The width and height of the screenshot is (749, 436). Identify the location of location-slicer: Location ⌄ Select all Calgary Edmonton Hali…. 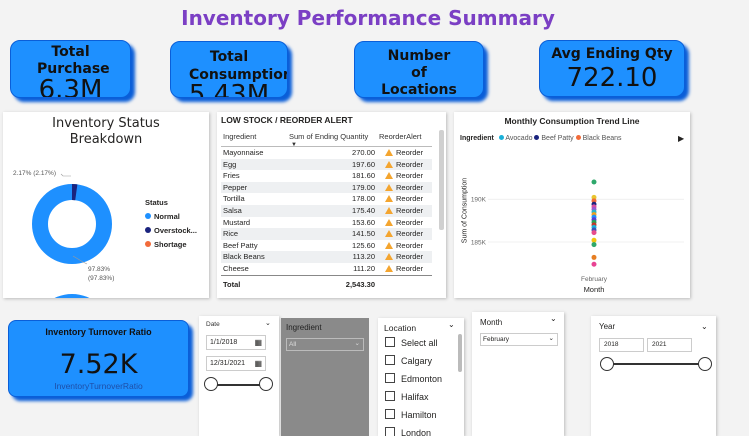
(421, 377).